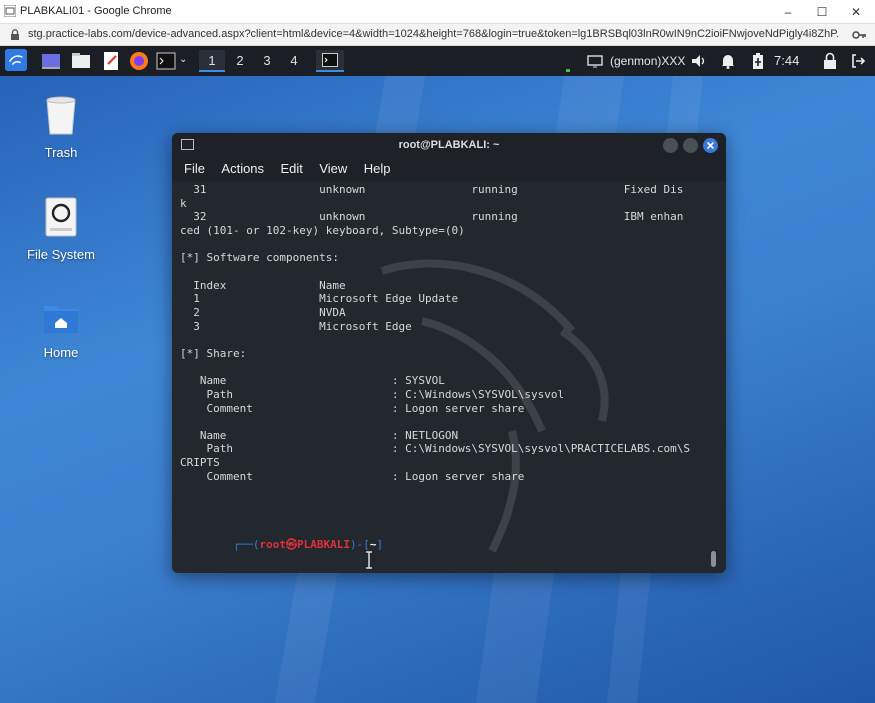  Describe the element at coordinates (292, 169) in the screenshot. I see `menu-edit: Edit` at that location.